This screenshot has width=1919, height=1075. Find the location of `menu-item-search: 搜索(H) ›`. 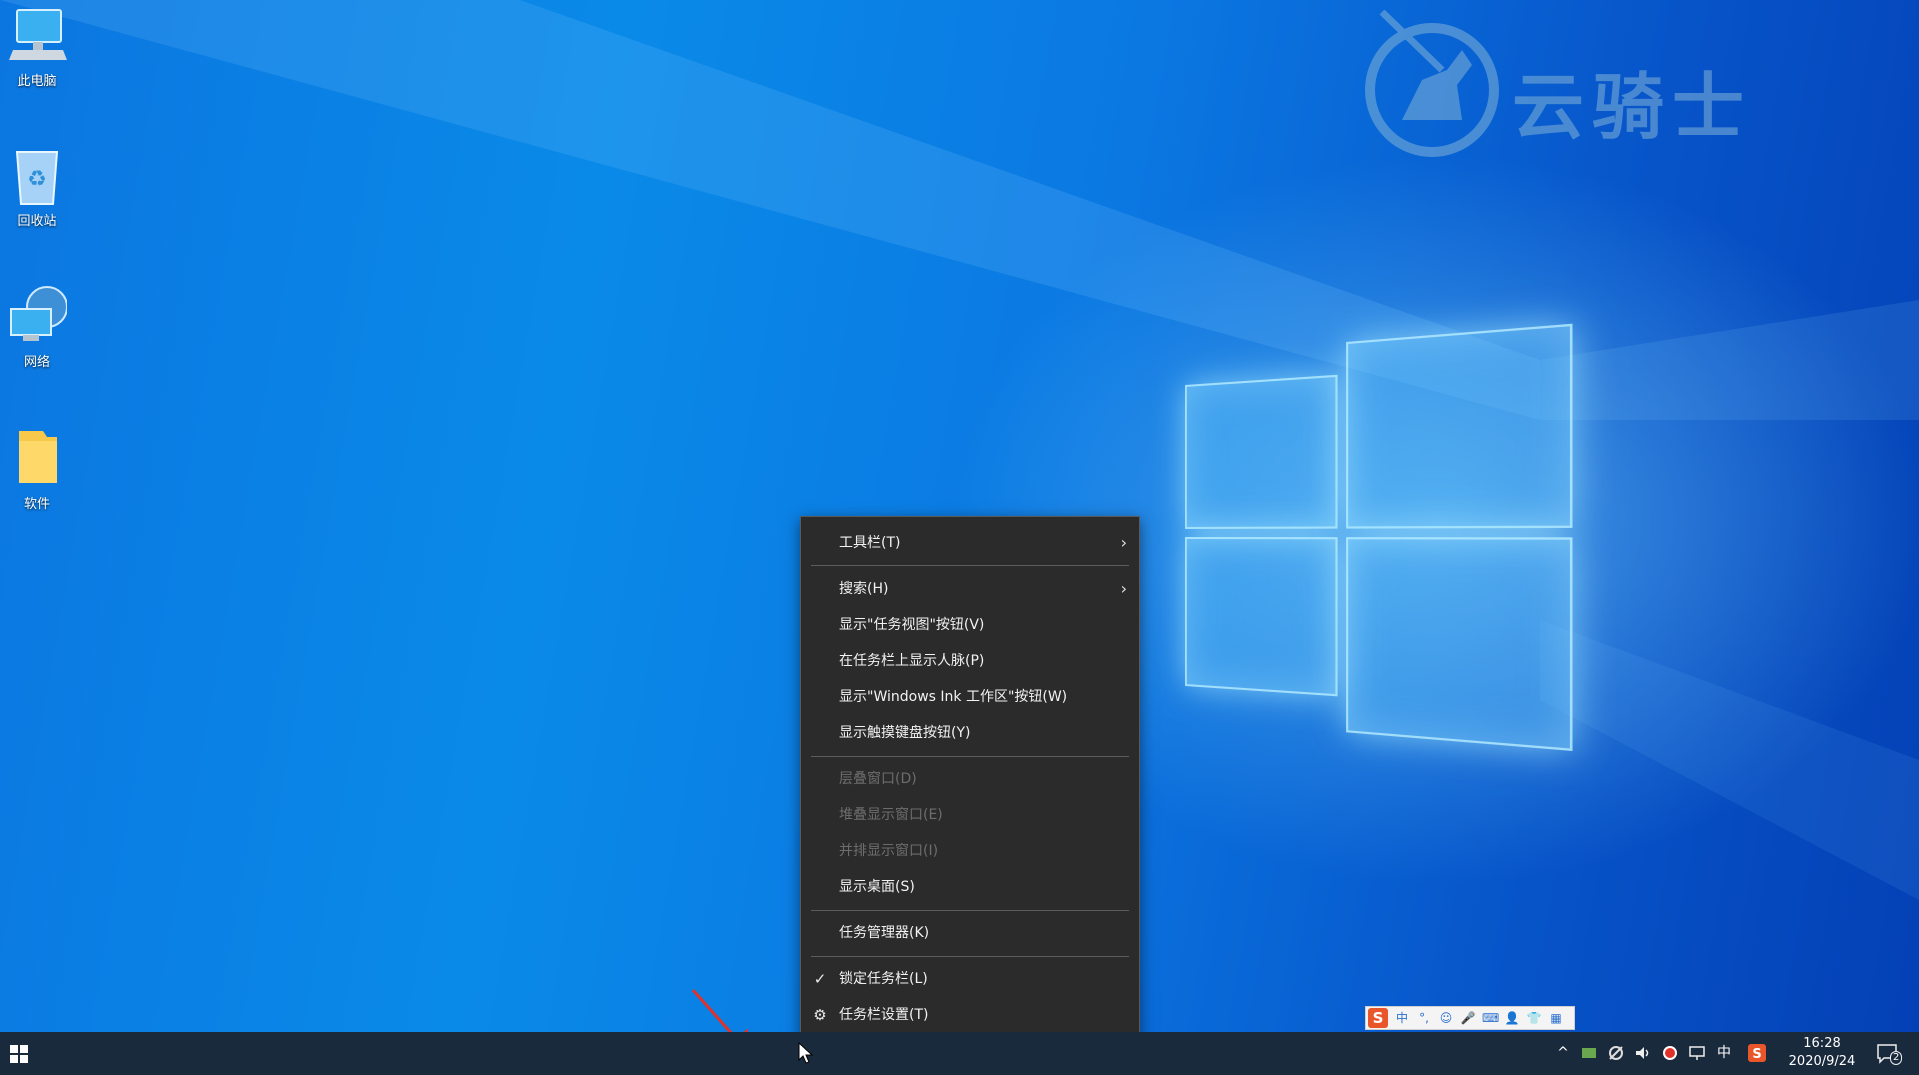

menu-item-search: 搜索(H) › is located at coordinates (970, 589).